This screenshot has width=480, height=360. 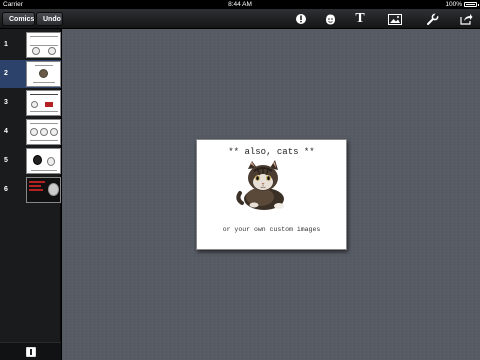 I want to click on page-row-2: 2, so click(x=30, y=74).